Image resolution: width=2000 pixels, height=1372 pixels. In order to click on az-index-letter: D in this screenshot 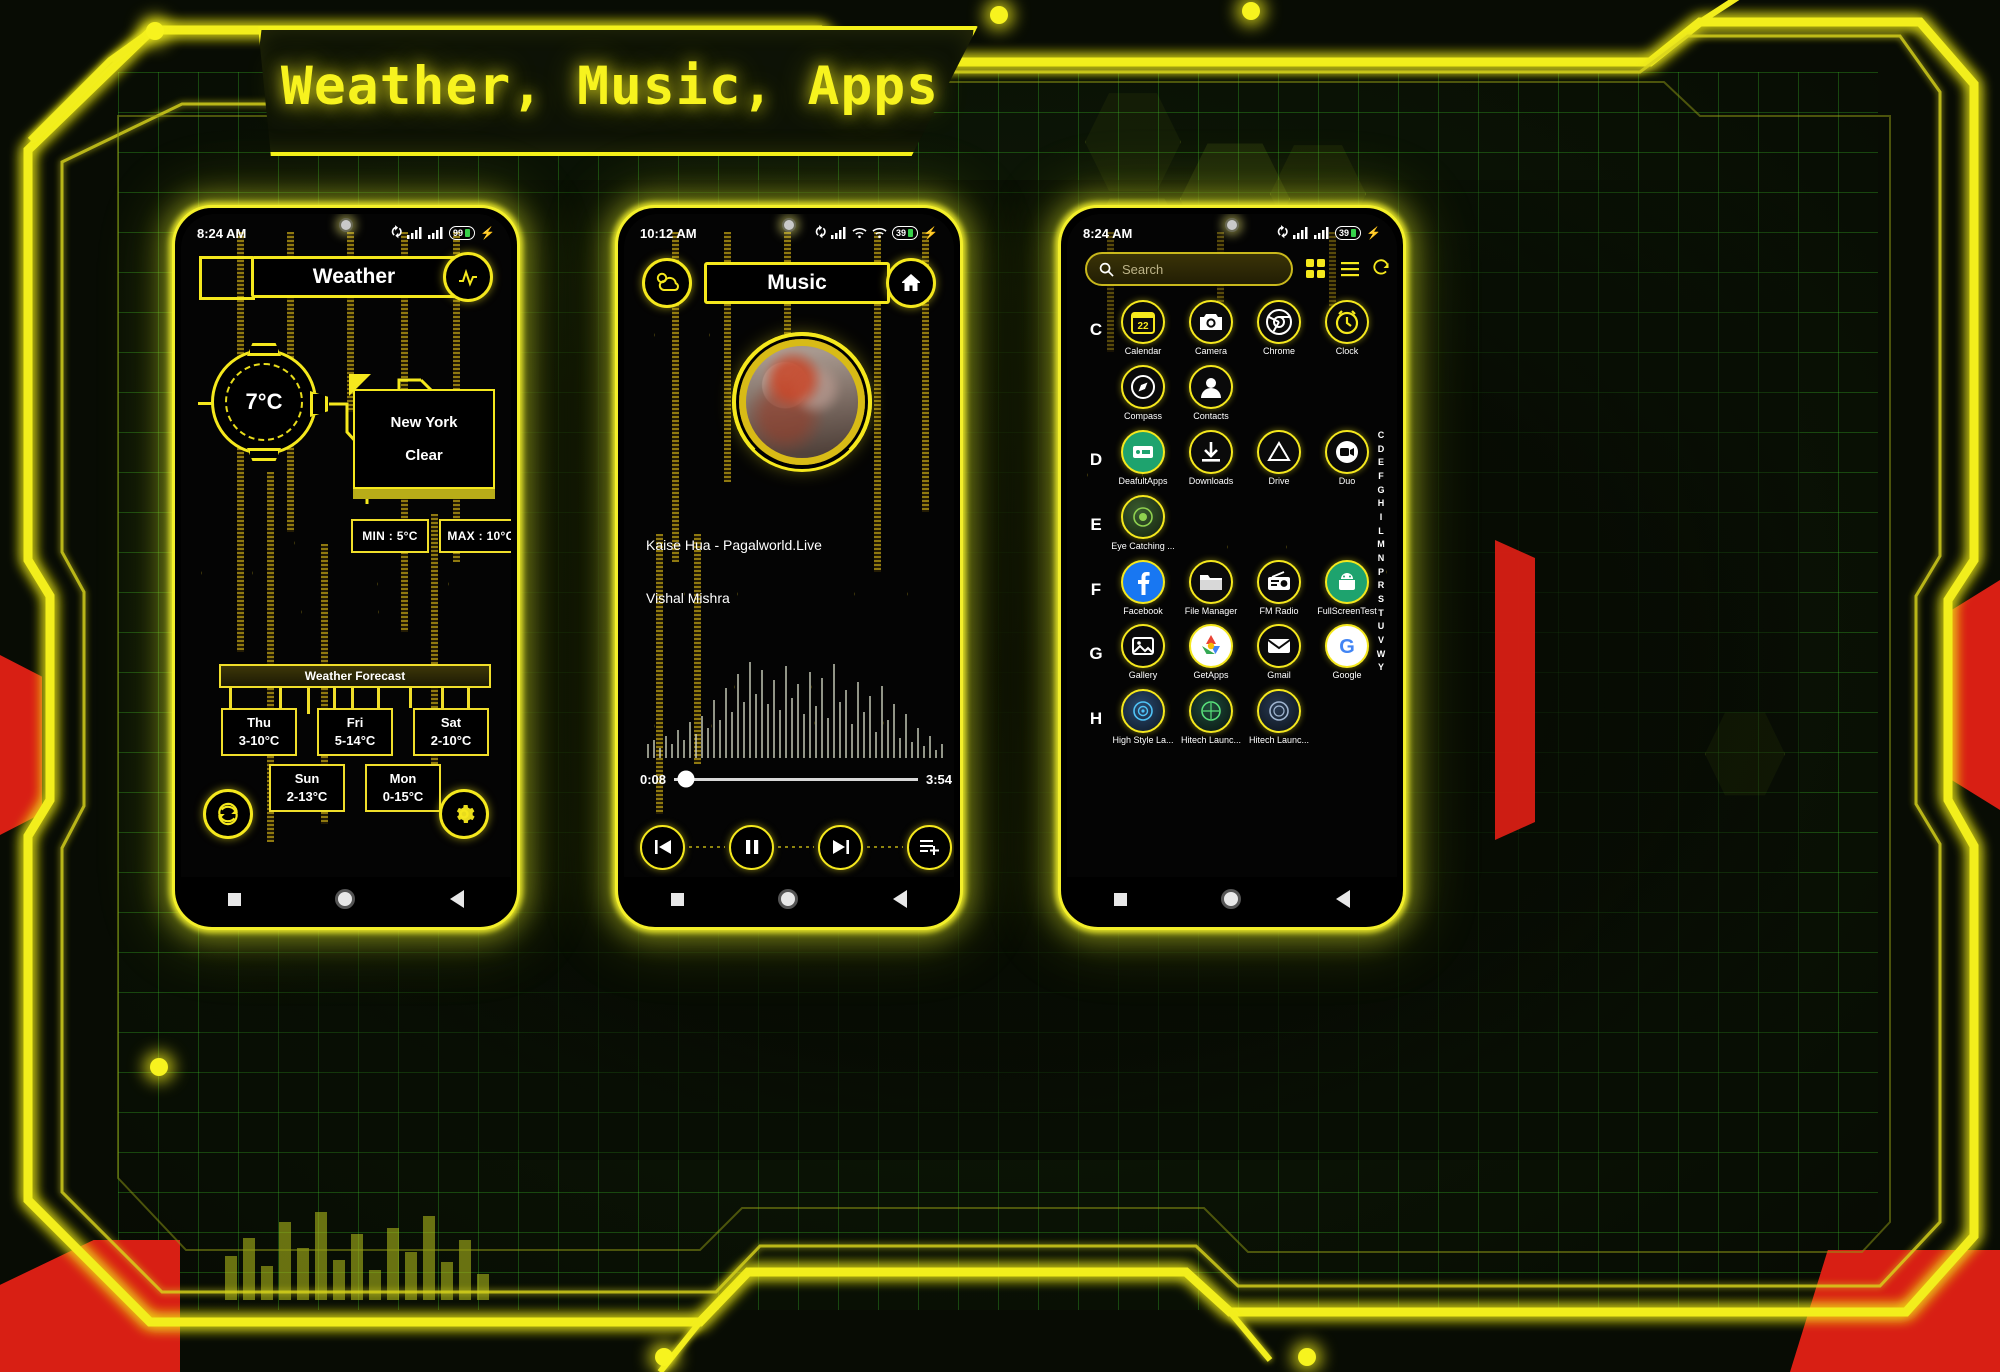, I will do `click(1381, 450)`.